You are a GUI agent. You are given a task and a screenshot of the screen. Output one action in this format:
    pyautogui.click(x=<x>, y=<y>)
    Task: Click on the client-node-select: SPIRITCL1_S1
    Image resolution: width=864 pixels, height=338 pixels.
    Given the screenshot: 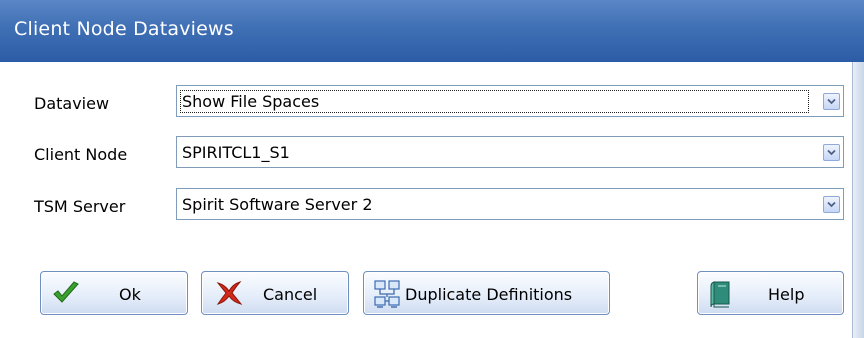 What is the action you would take?
    pyautogui.click(x=510, y=152)
    